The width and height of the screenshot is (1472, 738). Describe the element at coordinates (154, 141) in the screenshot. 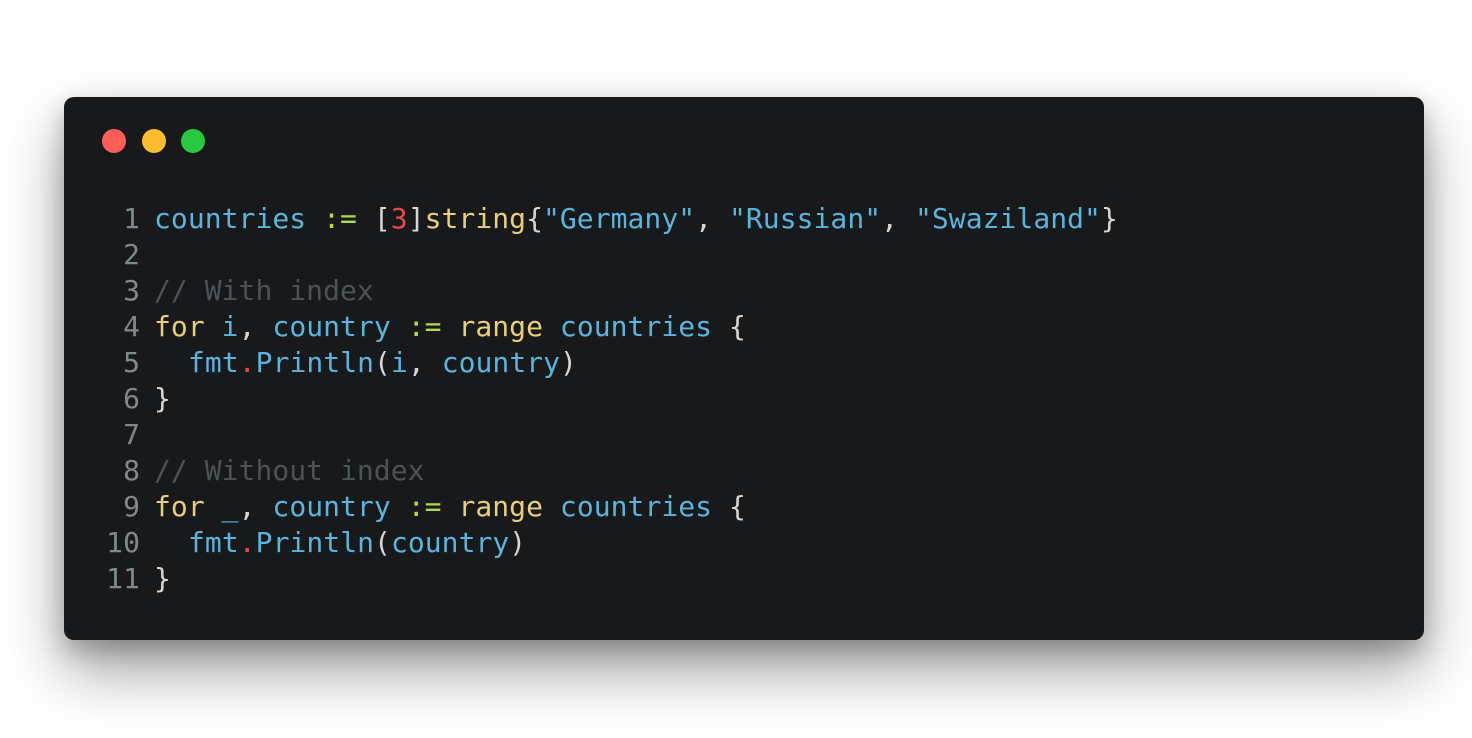

I see `minimize-icon` at that location.